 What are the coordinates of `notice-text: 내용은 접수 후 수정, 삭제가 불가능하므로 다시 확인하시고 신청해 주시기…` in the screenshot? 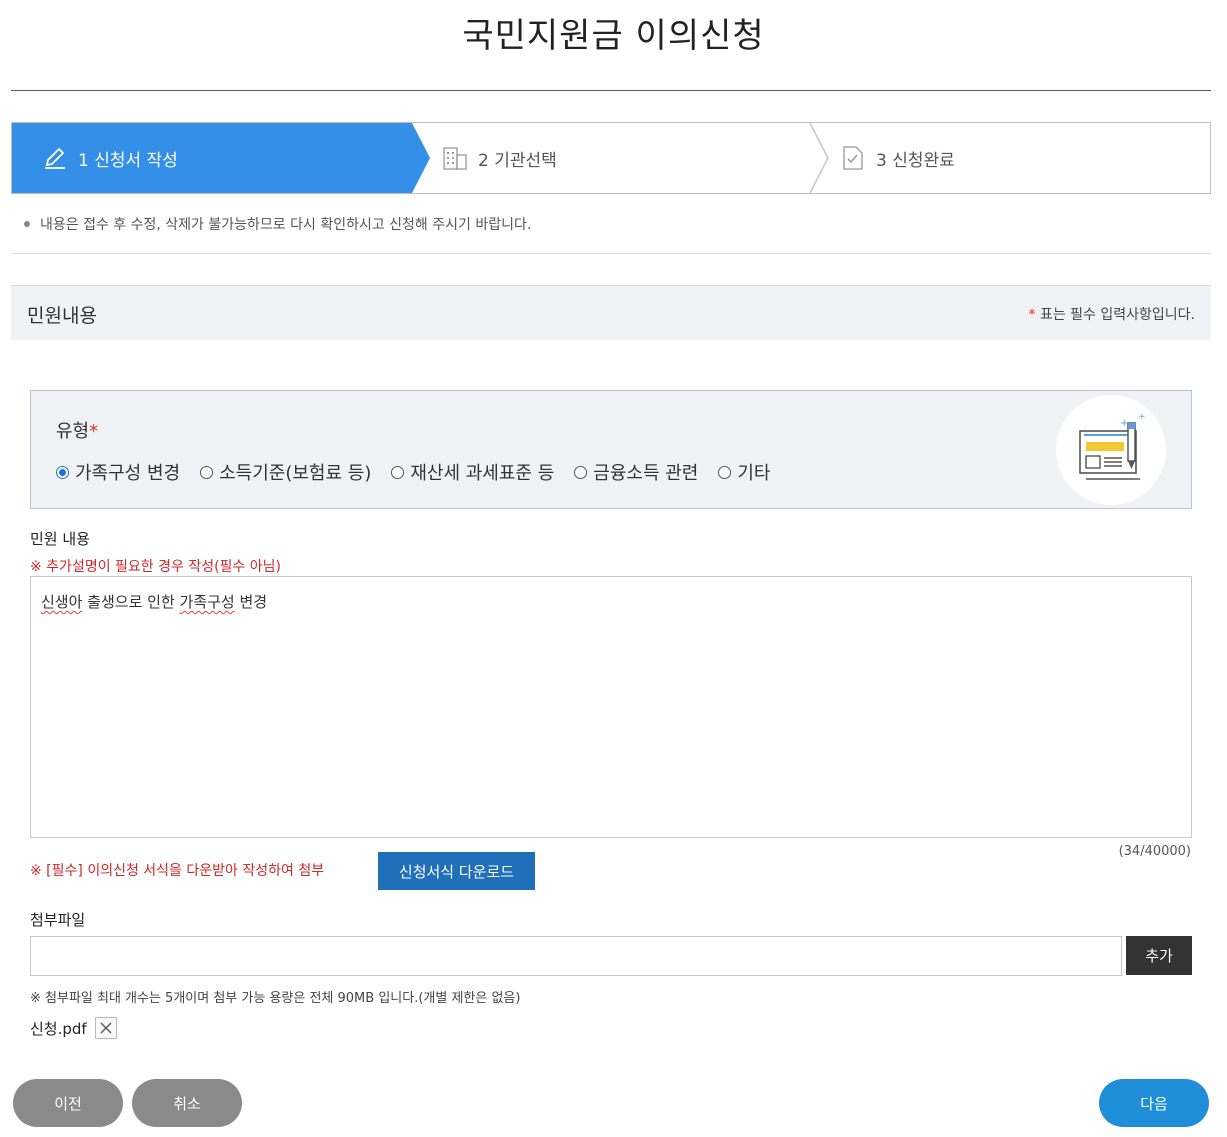 It's located at (286, 225).